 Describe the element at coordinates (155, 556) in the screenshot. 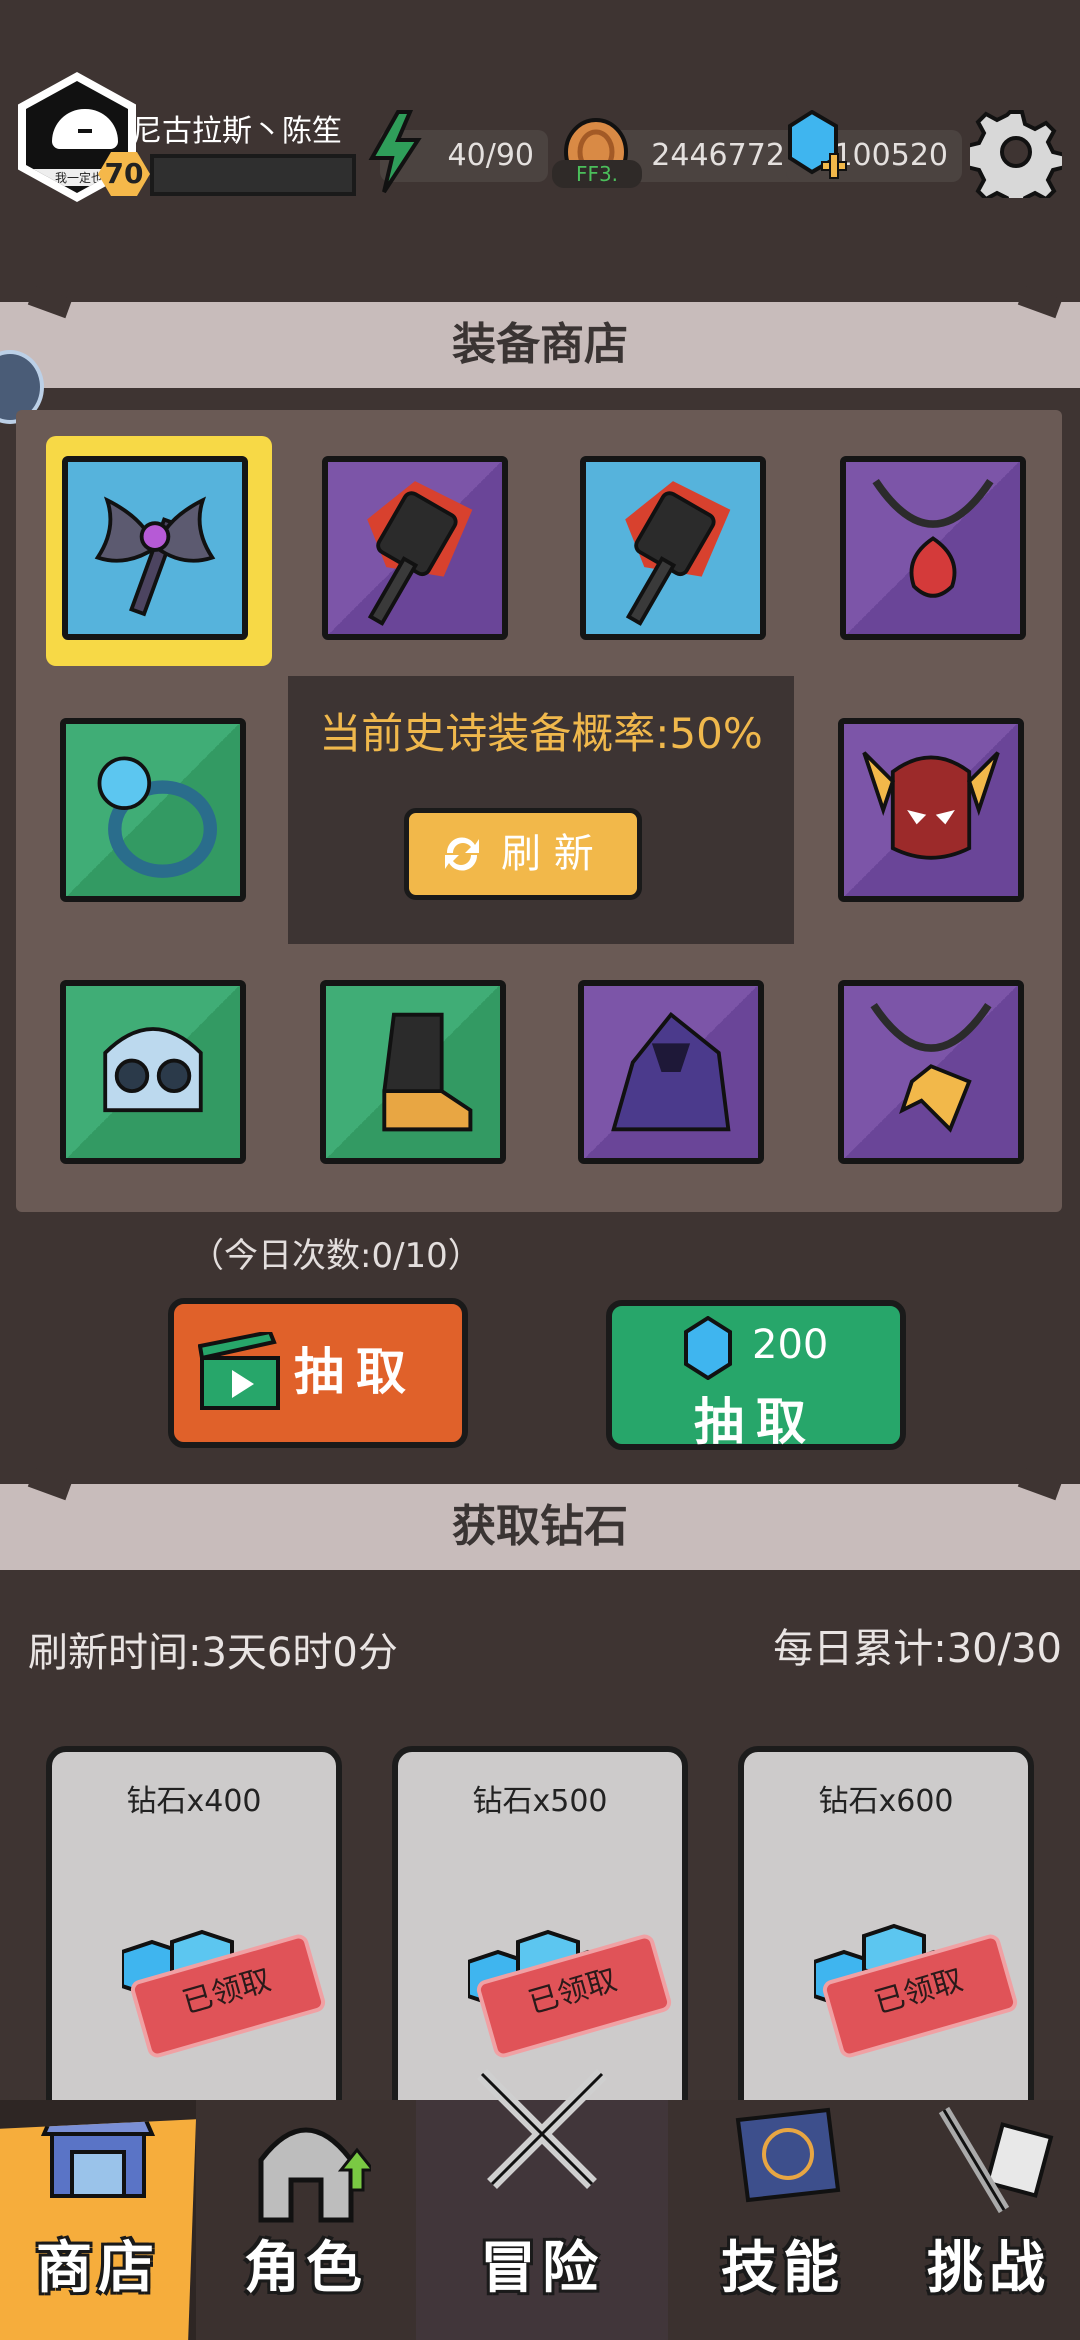

I see `axe-icon` at that location.